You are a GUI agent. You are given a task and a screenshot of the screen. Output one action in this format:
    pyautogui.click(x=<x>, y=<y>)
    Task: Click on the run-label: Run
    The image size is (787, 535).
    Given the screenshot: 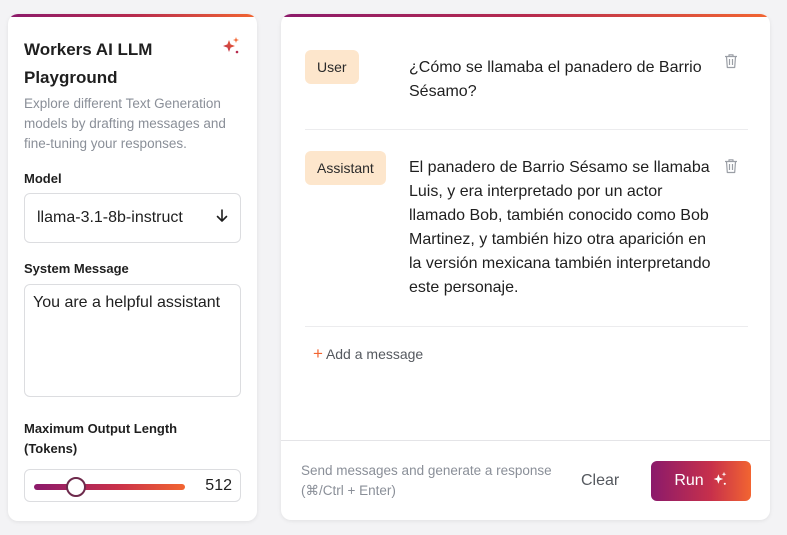 What is the action you would take?
    pyautogui.click(x=689, y=480)
    